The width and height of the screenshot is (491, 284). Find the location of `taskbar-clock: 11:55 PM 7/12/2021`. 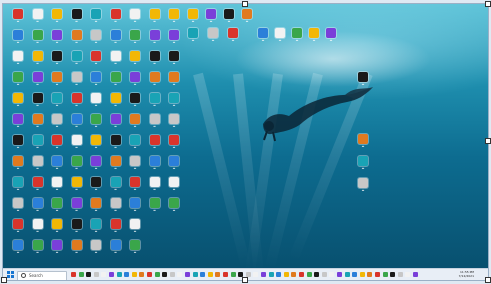

taskbar-clock: 11:55 PM 7/12/2021 is located at coordinates (466, 274).